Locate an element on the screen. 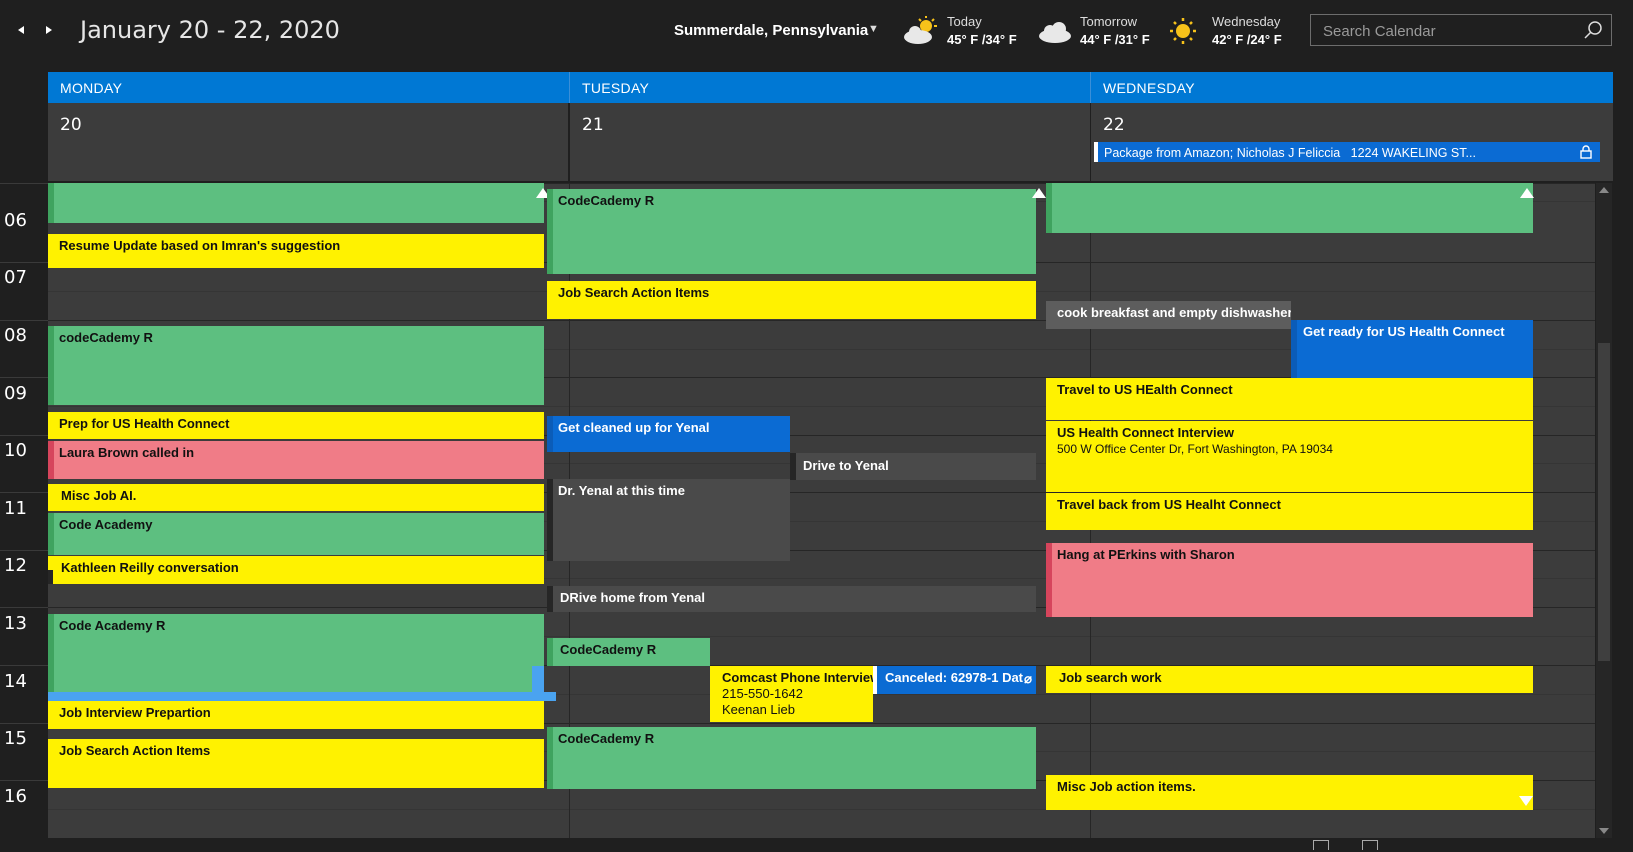  vertical-scrollbar is located at coordinates (1604, 510).